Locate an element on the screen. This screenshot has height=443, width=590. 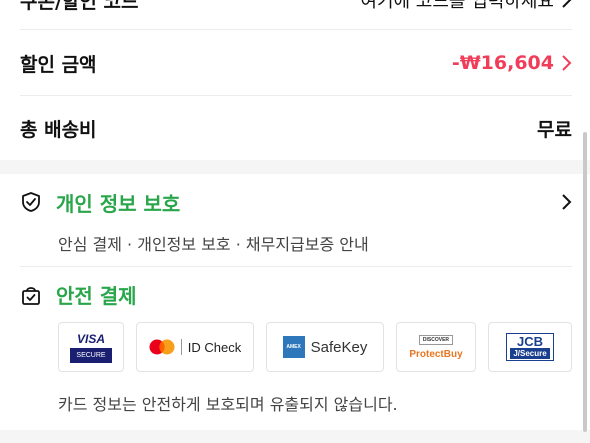
discover-brand: DISCOVER is located at coordinates (436, 339).